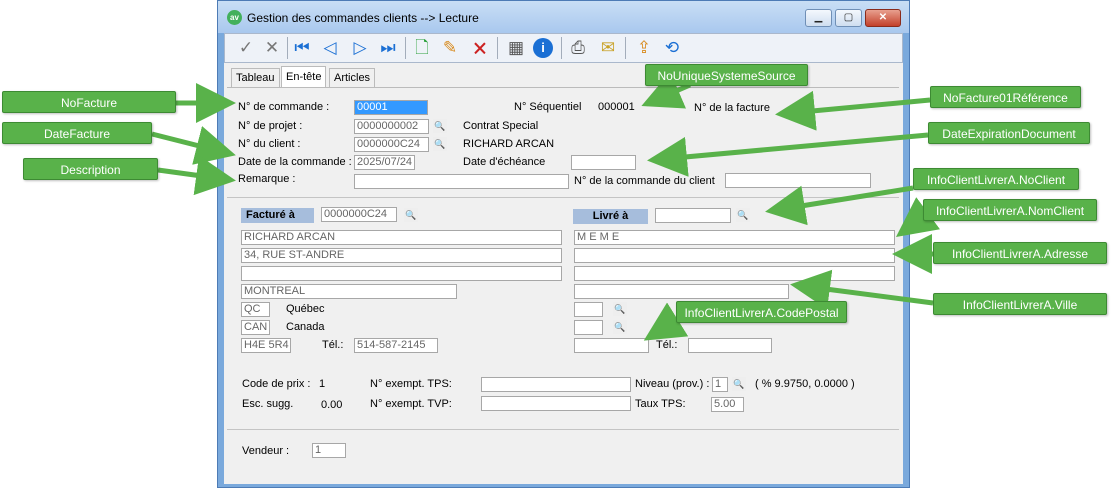 This screenshot has width=1111, height=489. What do you see at coordinates (90, 169) in the screenshot?
I see `callout-description: Description` at bounding box center [90, 169].